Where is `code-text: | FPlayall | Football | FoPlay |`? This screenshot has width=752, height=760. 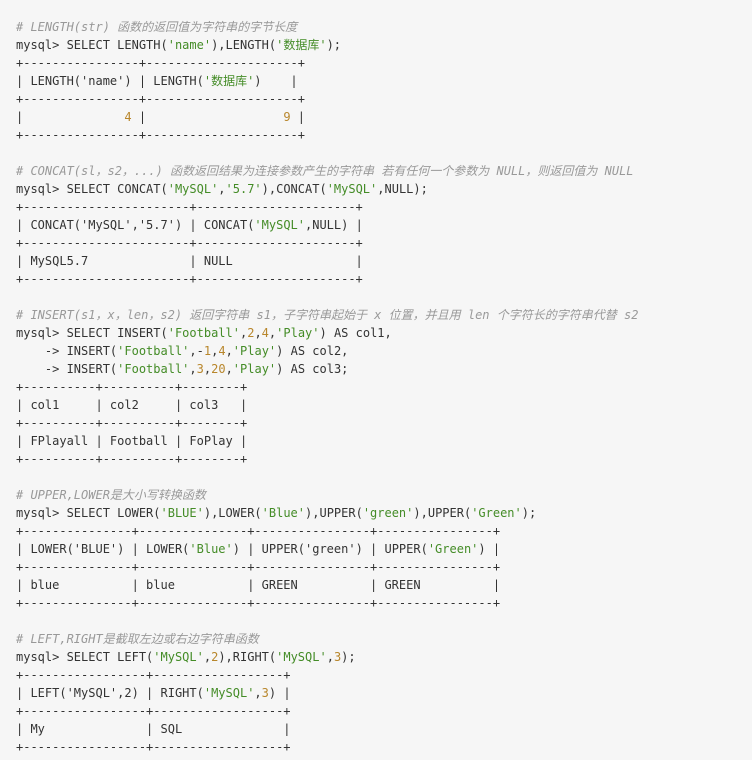 code-text: | FPlayall | Football | FoPlay | is located at coordinates (132, 441).